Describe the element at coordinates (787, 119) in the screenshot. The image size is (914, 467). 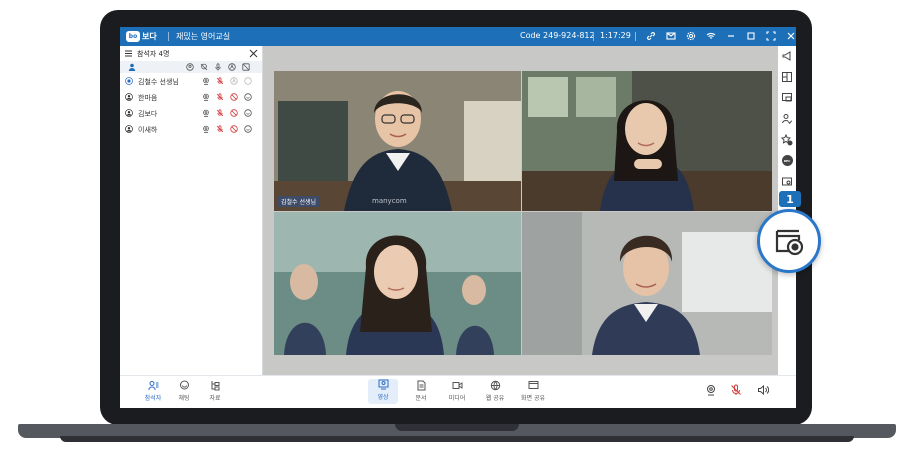
I see `user-check-icon` at that location.